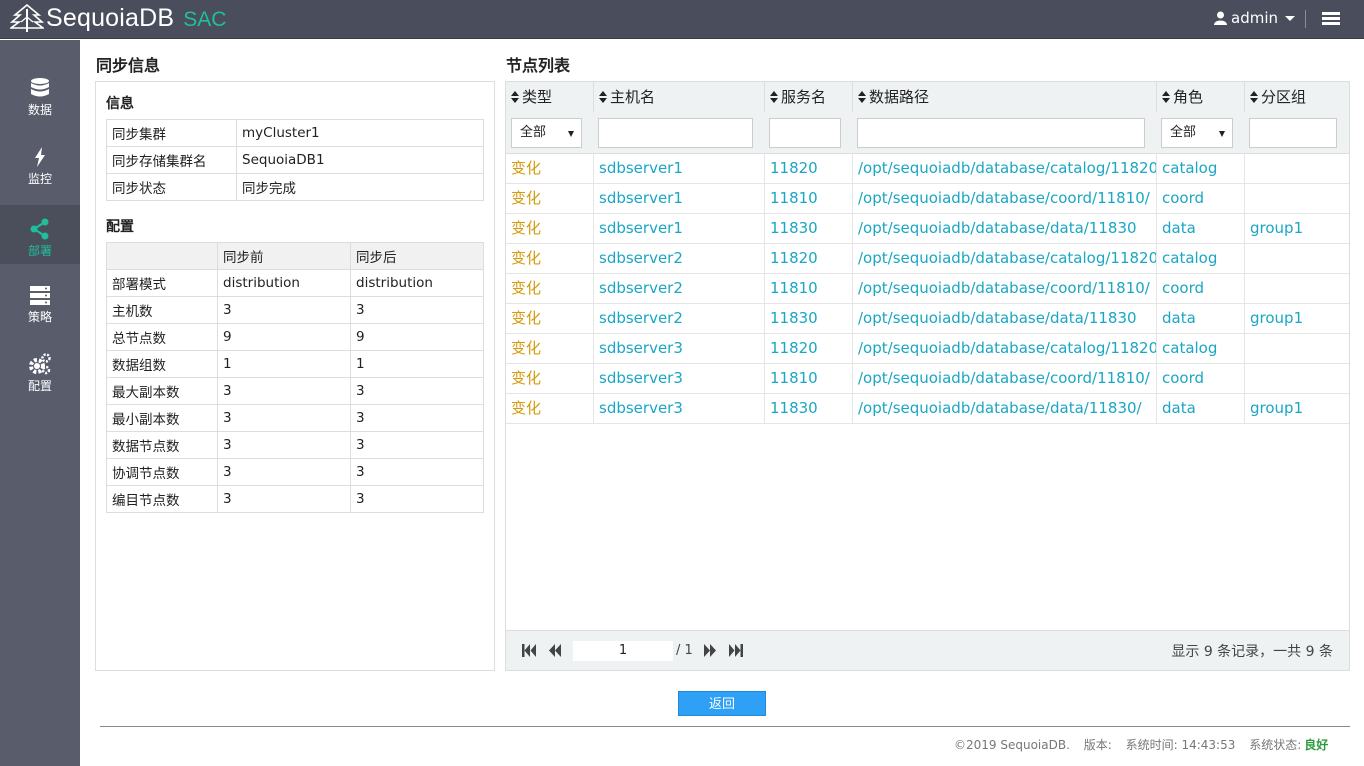 Image resolution: width=1364 pixels, height=766 pixels. What do you see at coordinates (118, 18) in the screenshot?
I see `brand: SequoiaDB SAC` at bounding box center [118, 18].